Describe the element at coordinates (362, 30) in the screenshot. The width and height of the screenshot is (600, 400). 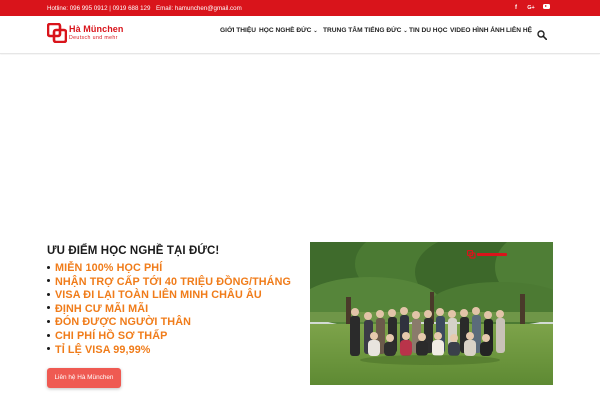
I see `nav-label: TRUNG TÂM TIẾNG ĐỨC` at that location.